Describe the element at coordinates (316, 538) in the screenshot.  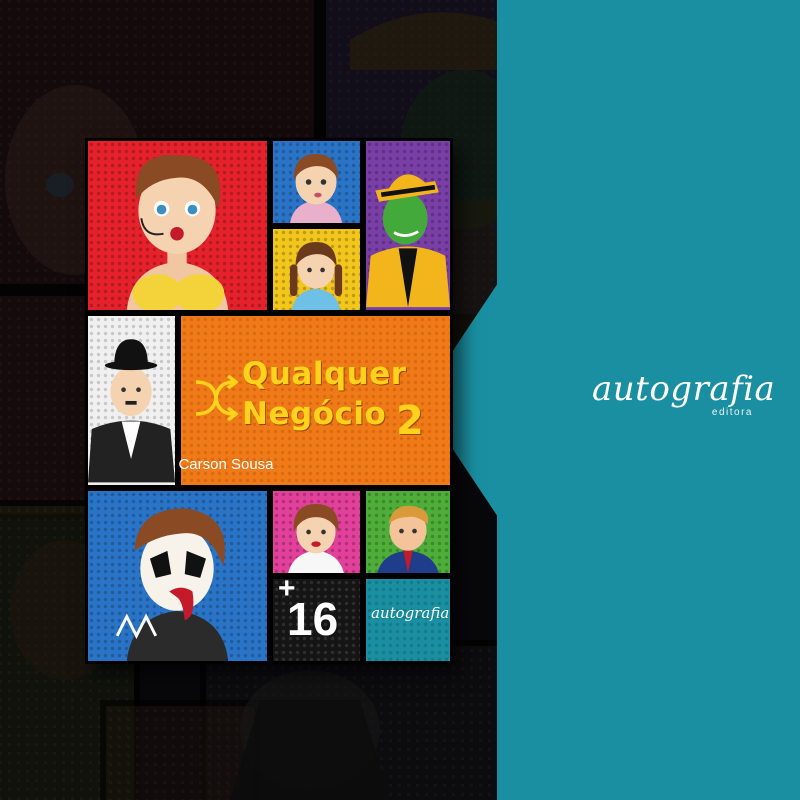
I see `character-woman-illustration` at that location.